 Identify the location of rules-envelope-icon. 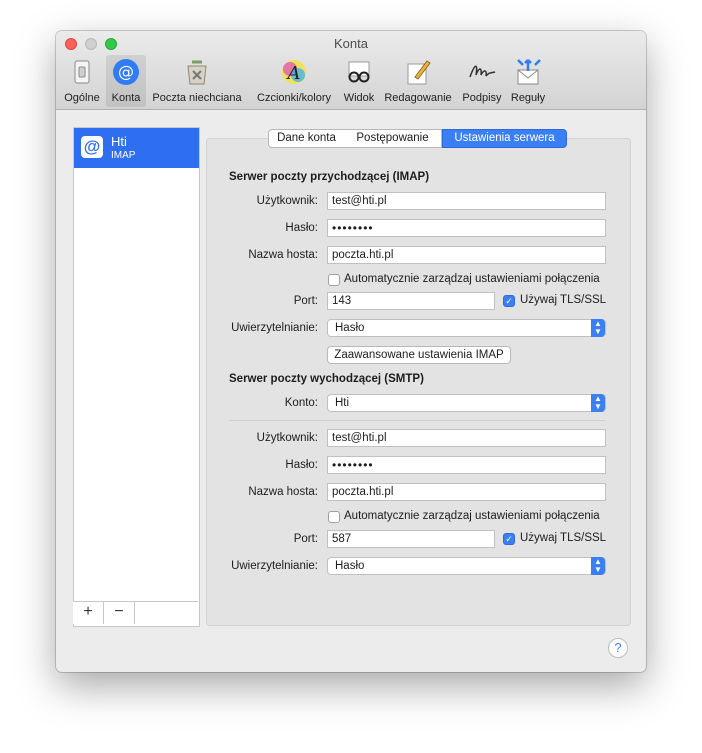
(529, 72).